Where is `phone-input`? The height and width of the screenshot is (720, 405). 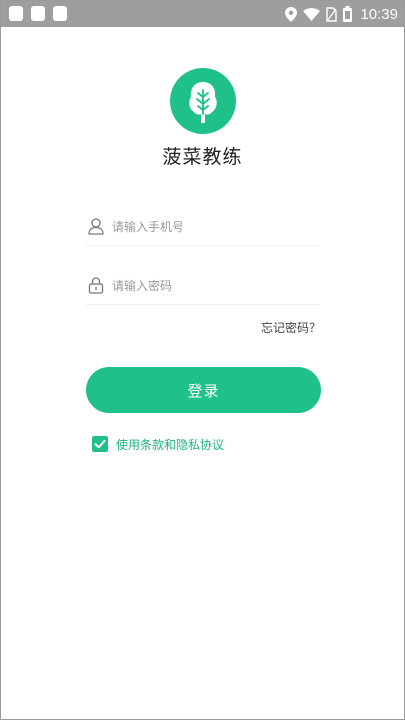
phone-input is located at coordinates (212, 227).